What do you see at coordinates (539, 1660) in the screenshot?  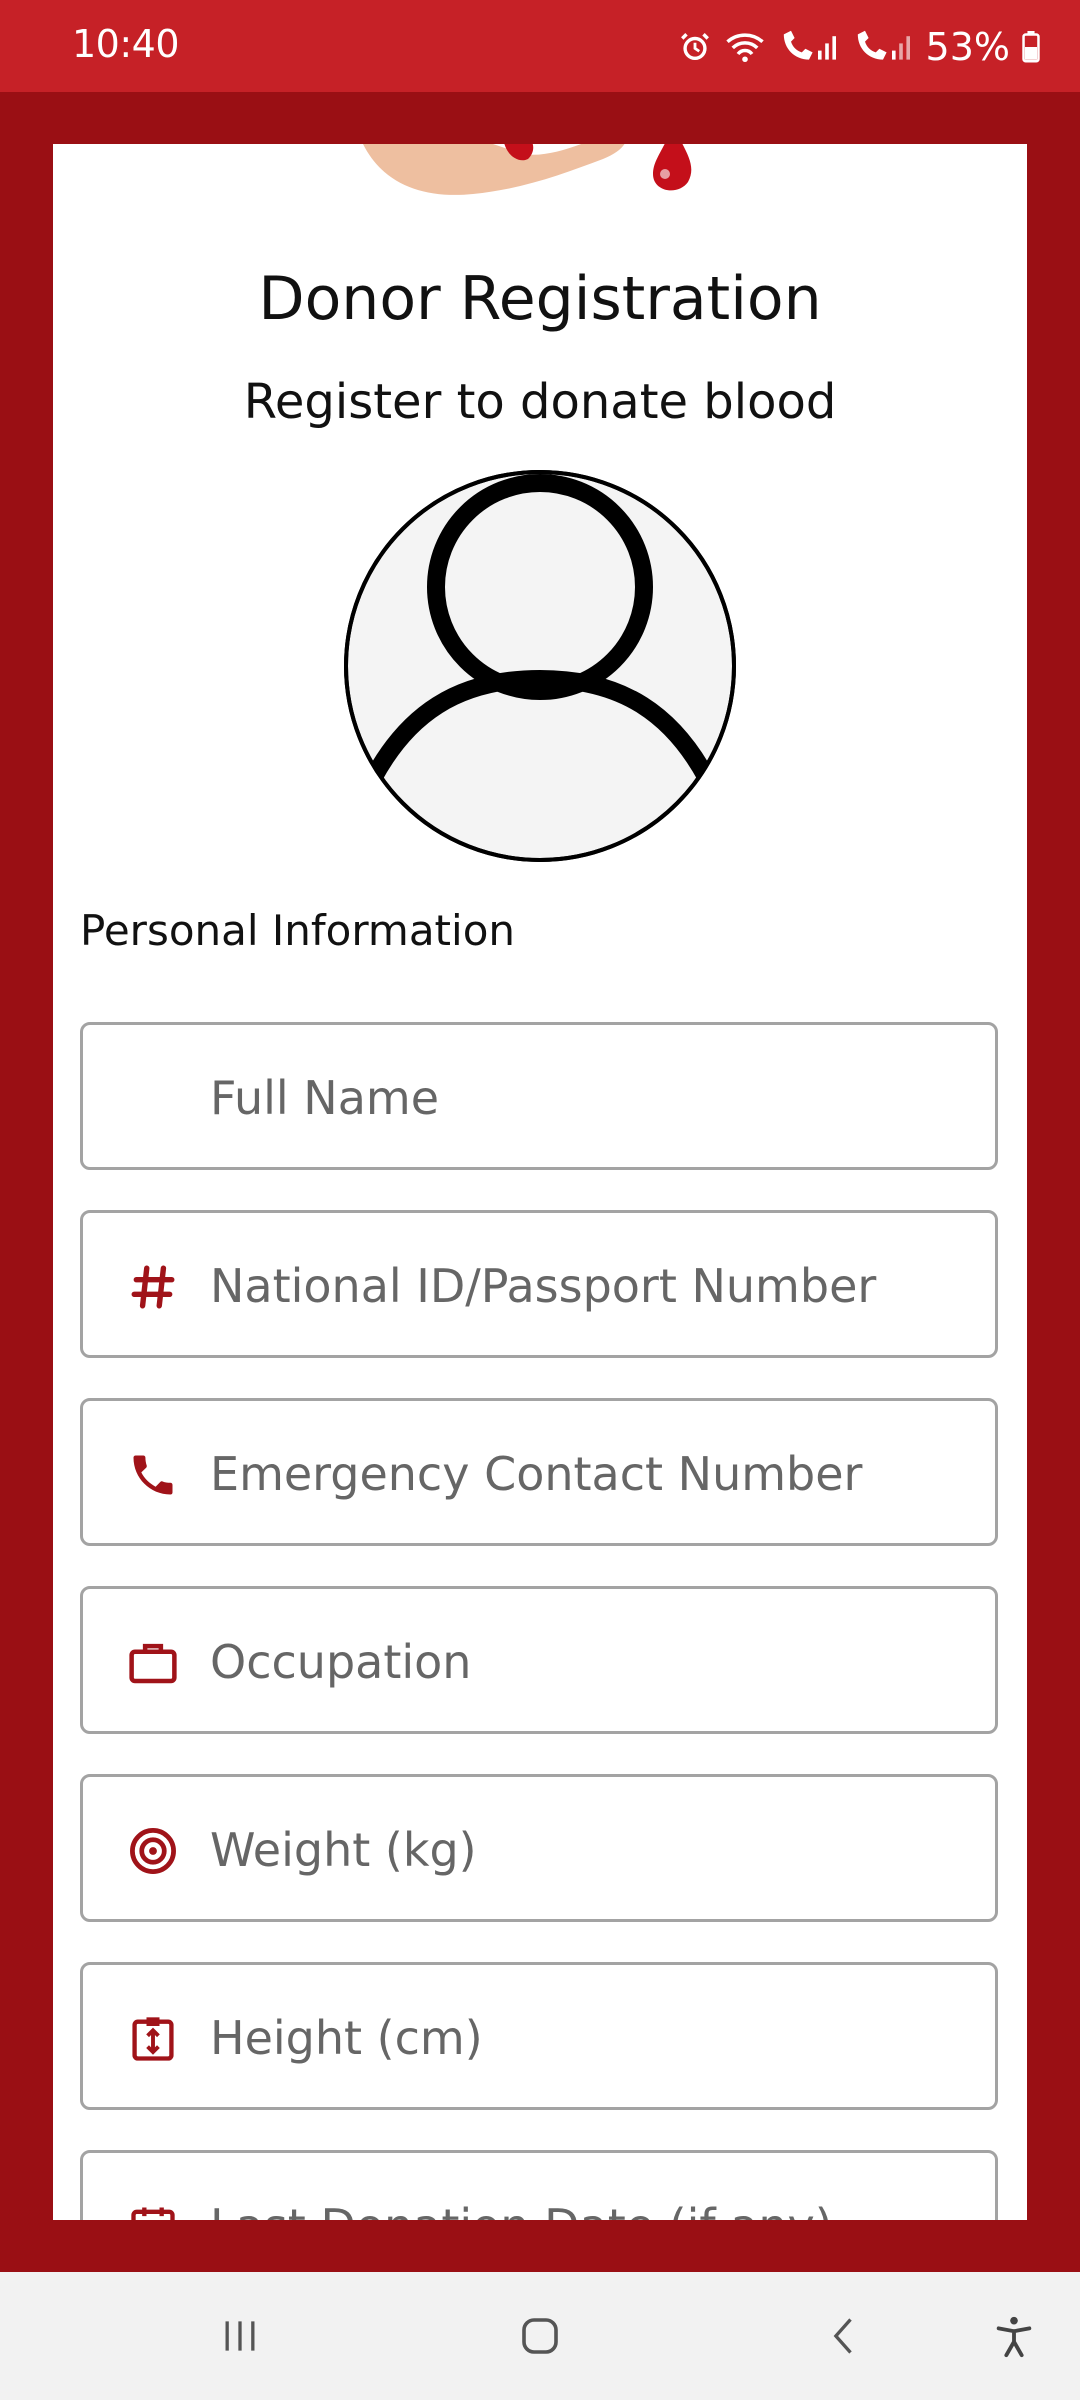 I see `occupation-field: Occupation` at bounding box center [539, 1660].